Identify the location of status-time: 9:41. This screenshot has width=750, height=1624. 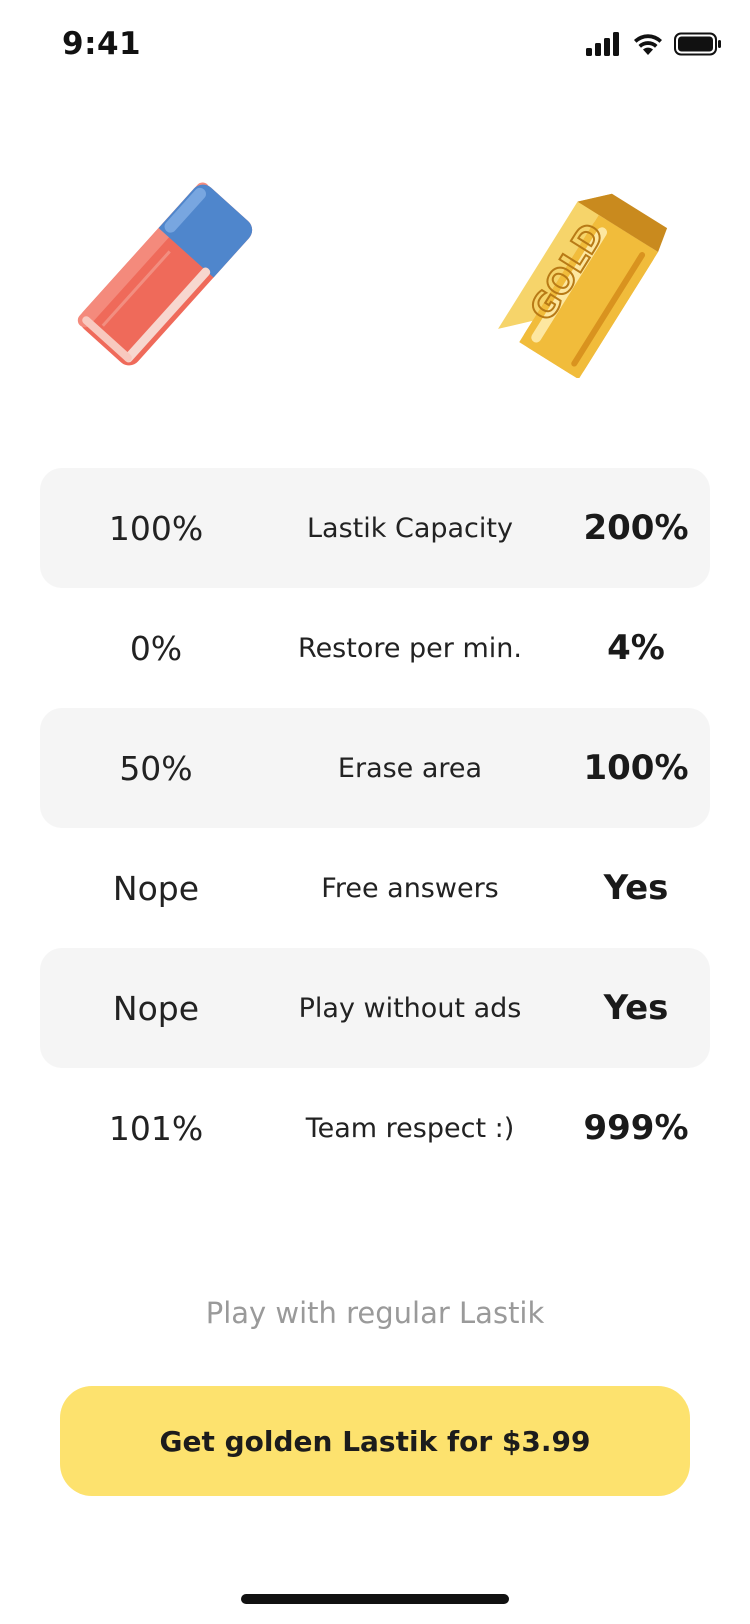
(102, 44).